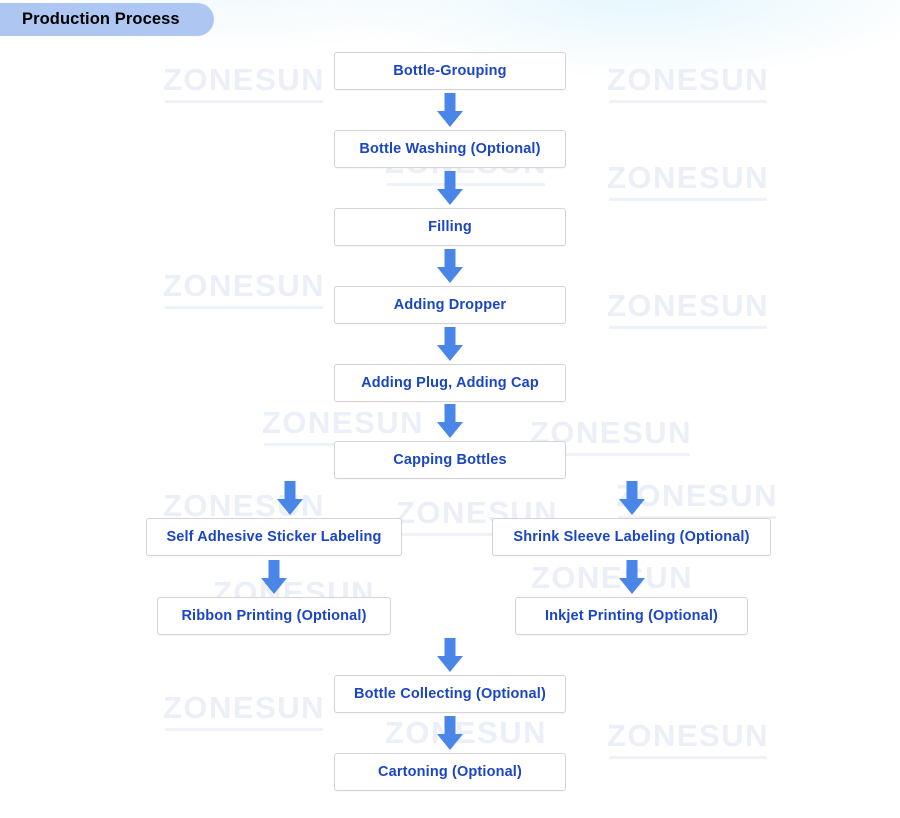 The width and height of the screenshot is (900, 818). I want to click on arrow-collecting-to-cartoning, so click(450, 733).